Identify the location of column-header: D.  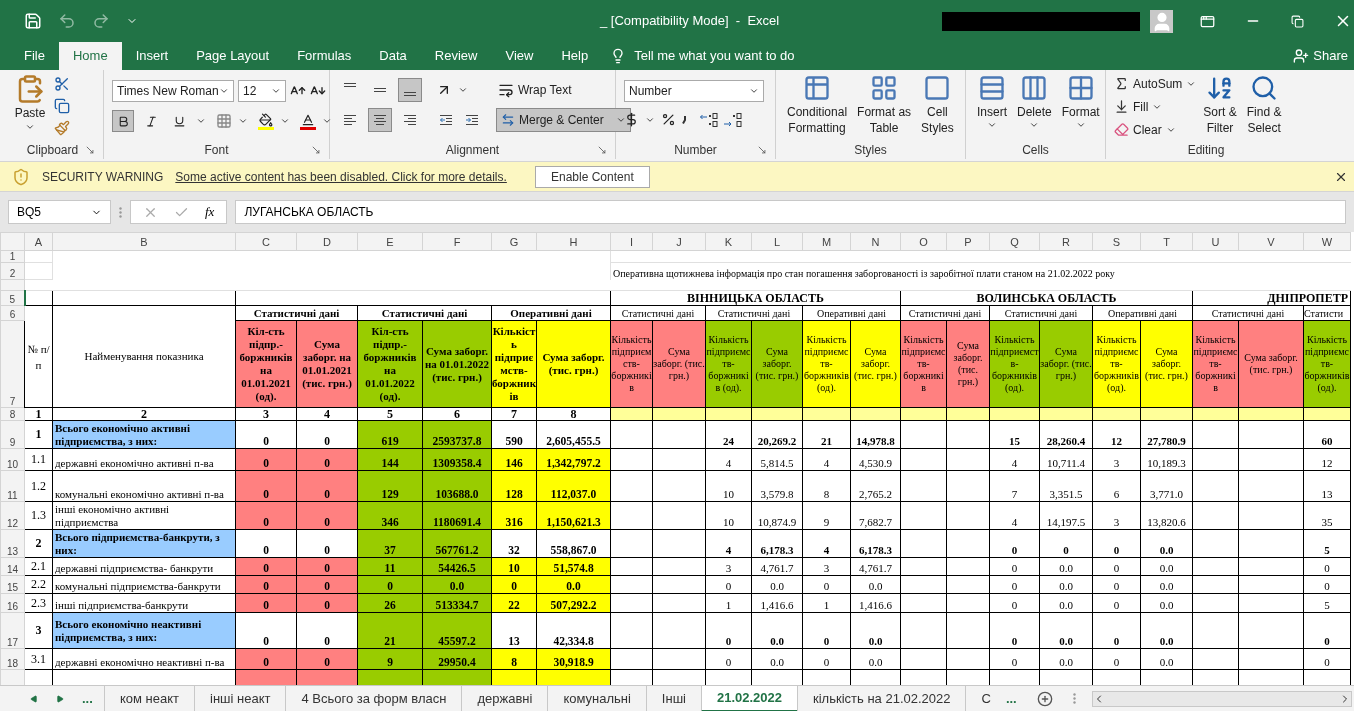
(327, 241).